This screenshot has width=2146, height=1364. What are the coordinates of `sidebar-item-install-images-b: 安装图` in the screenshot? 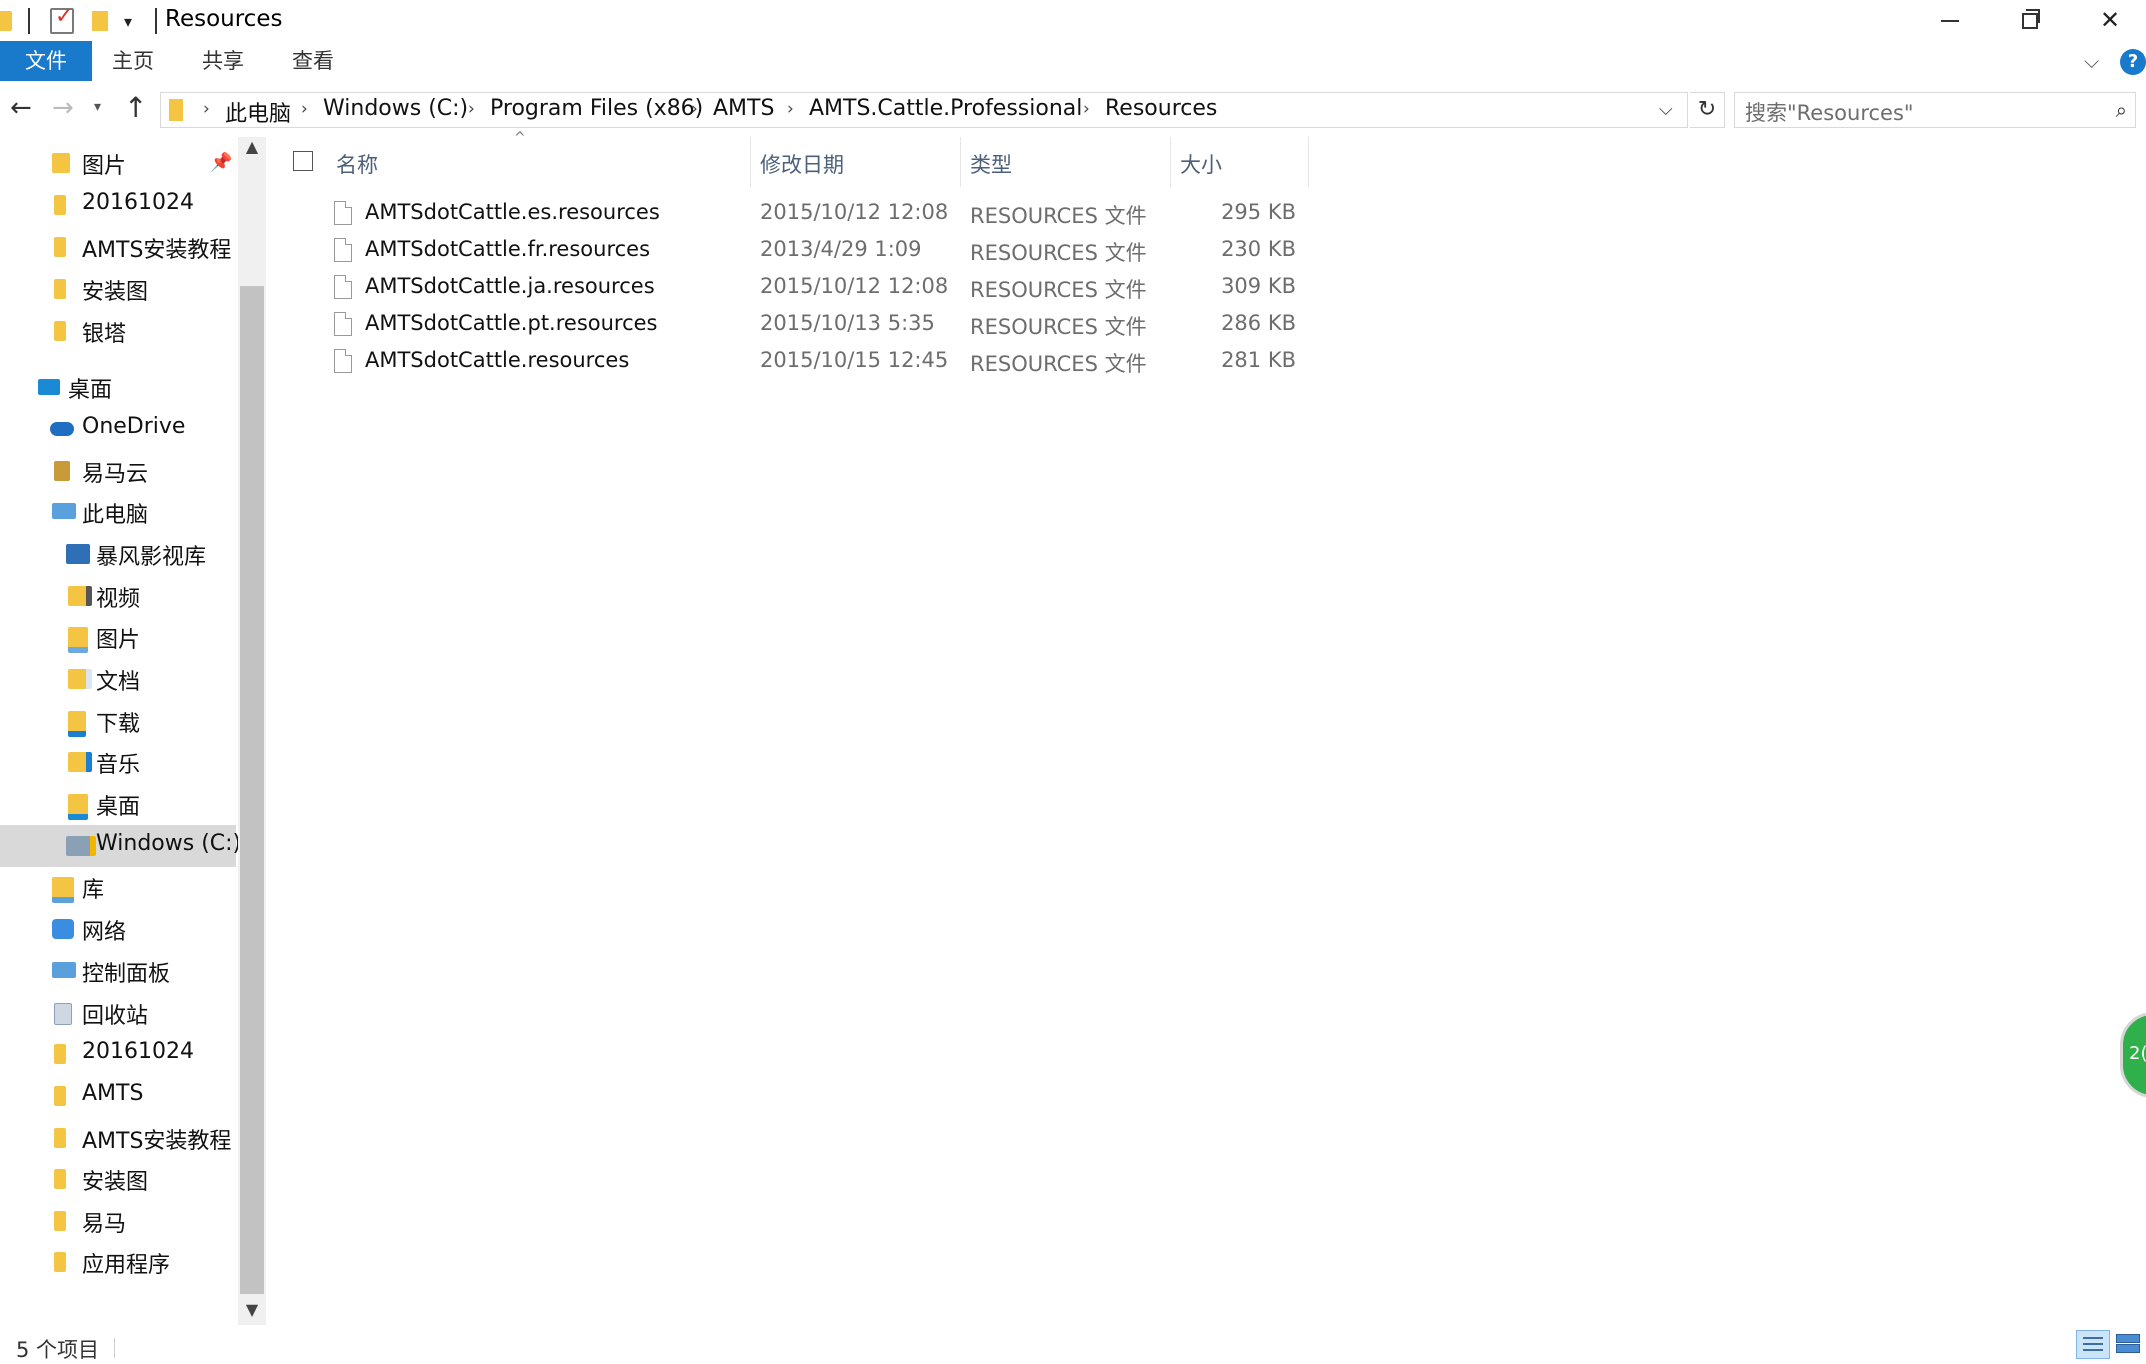 It's located at (118, 1179).